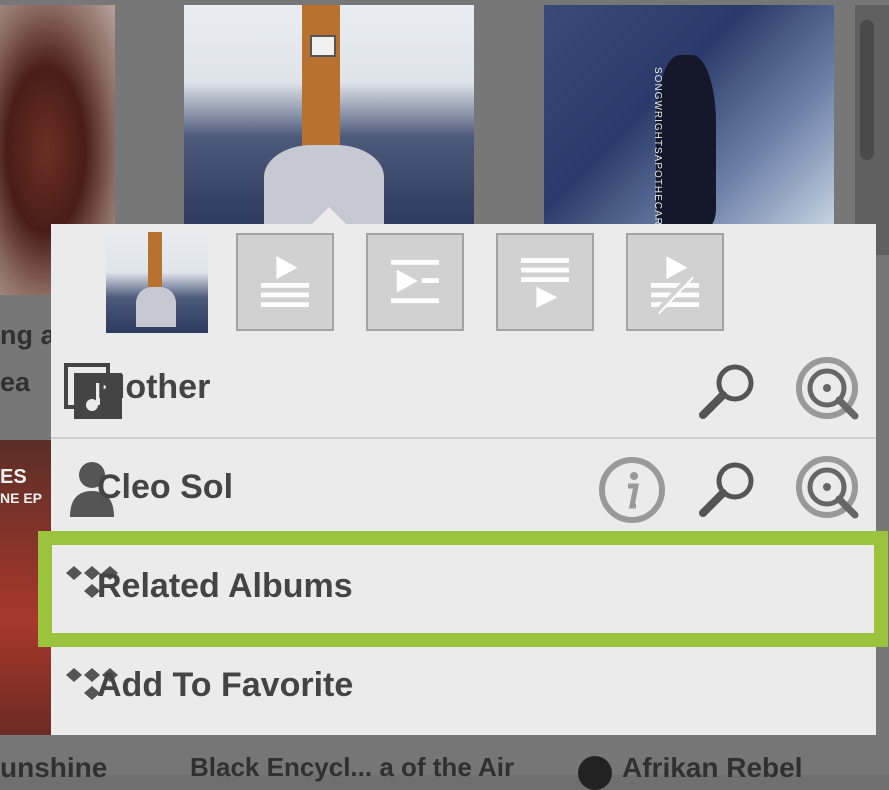 The image size is (889, 790). I want to click on album-art-tile: SONGWRIGHTSAPOTHECARYL, so click(689, 115).